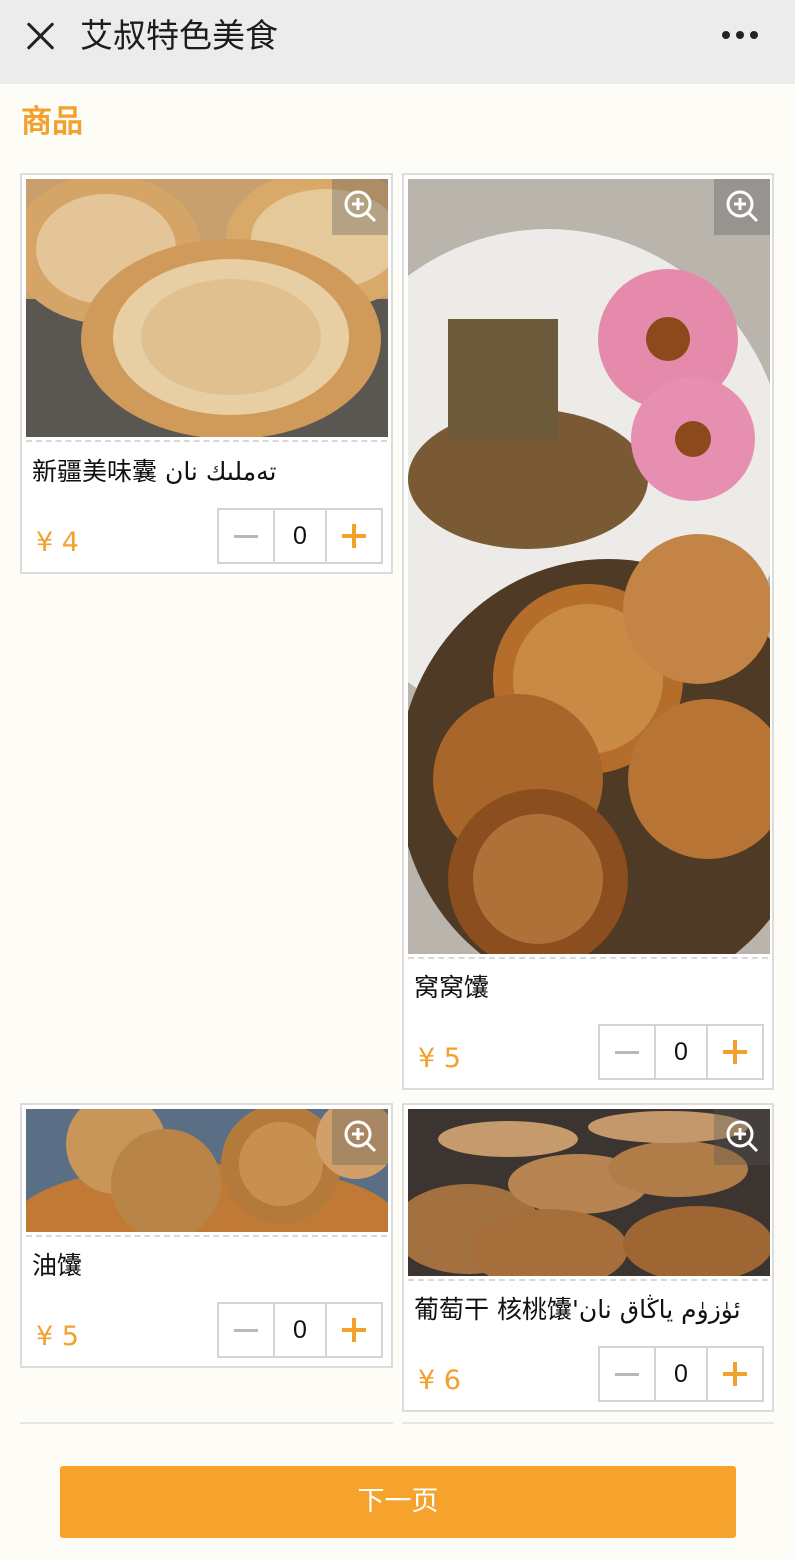 The height and width of the screenshot is (1559, 795). I want to click on product-card: 葡萄干 核桃馕'ئۈزۈم ياڭاق نان ¥ 6 0, so click(588, 1257).